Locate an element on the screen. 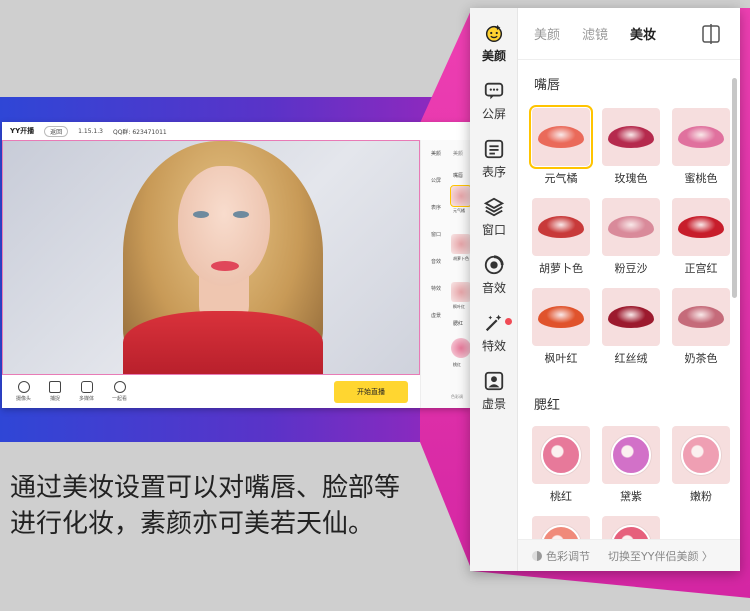  lip-swatch-label: 玫瑰色 is located at coordinates (631, 178).